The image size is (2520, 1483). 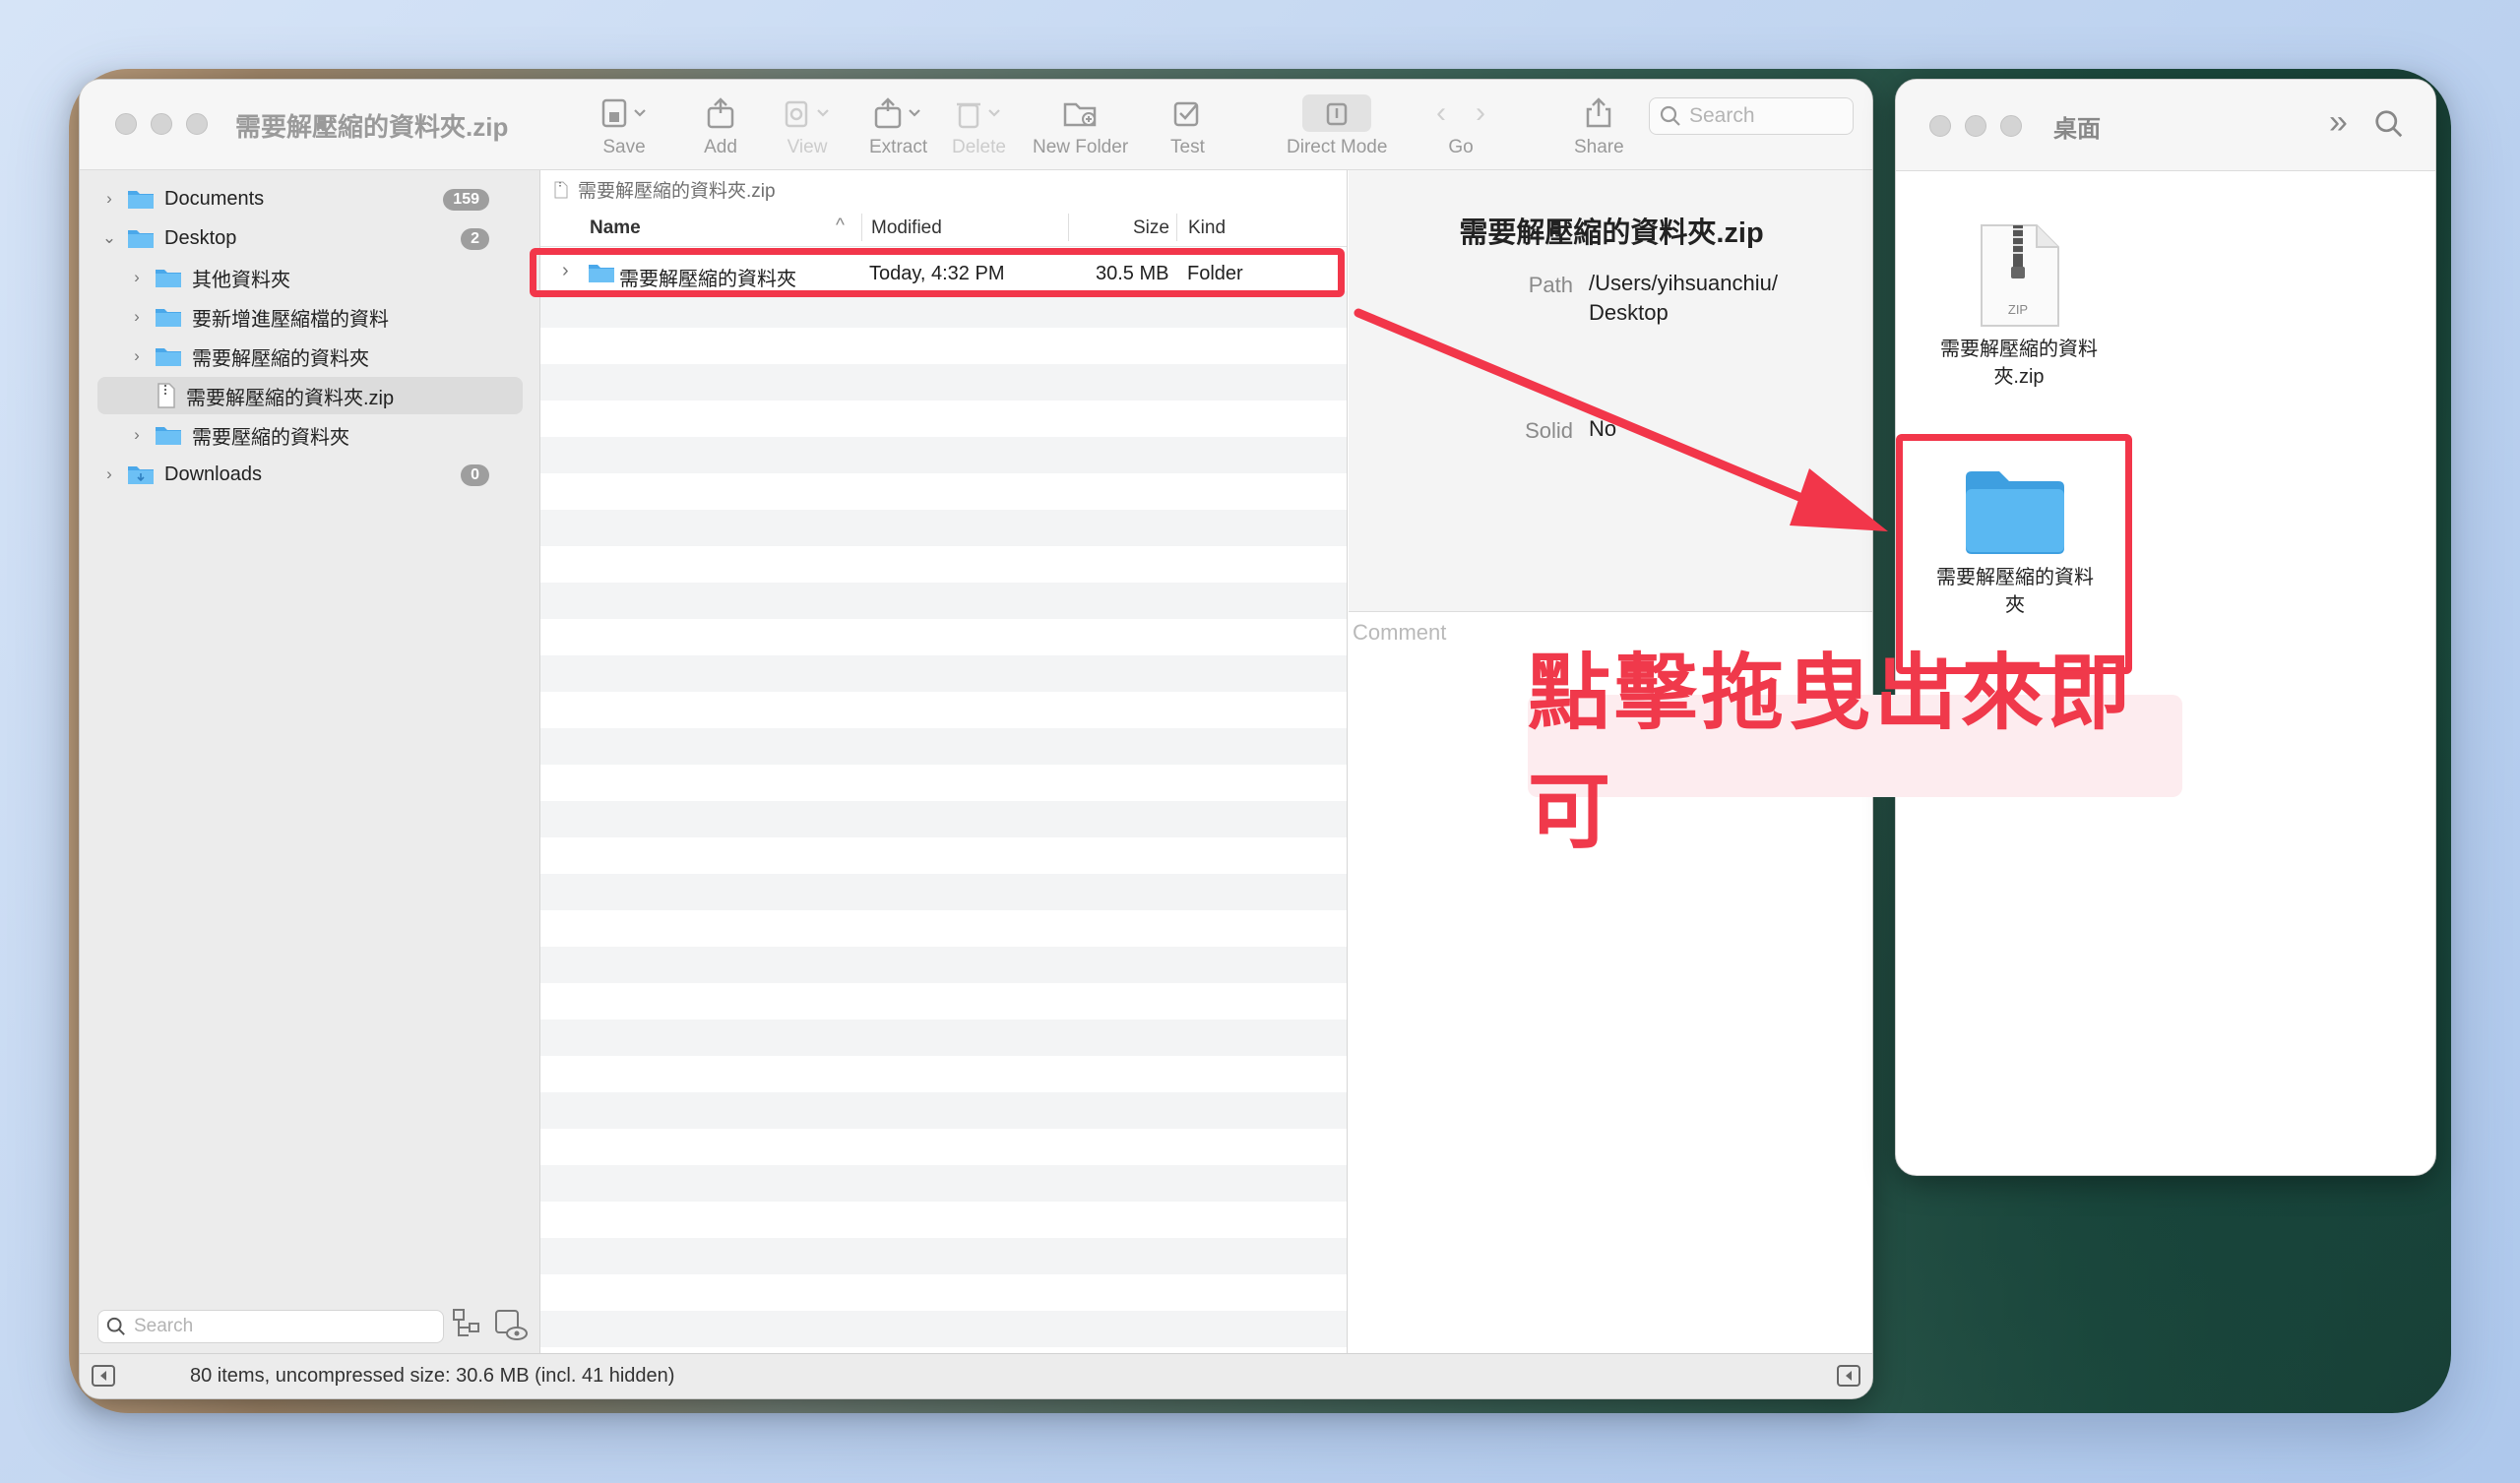 What do you see at coordinates (1207, 228) in the screenshot?
I see `column-kind: Kind` at bounding box center [1207, 228].